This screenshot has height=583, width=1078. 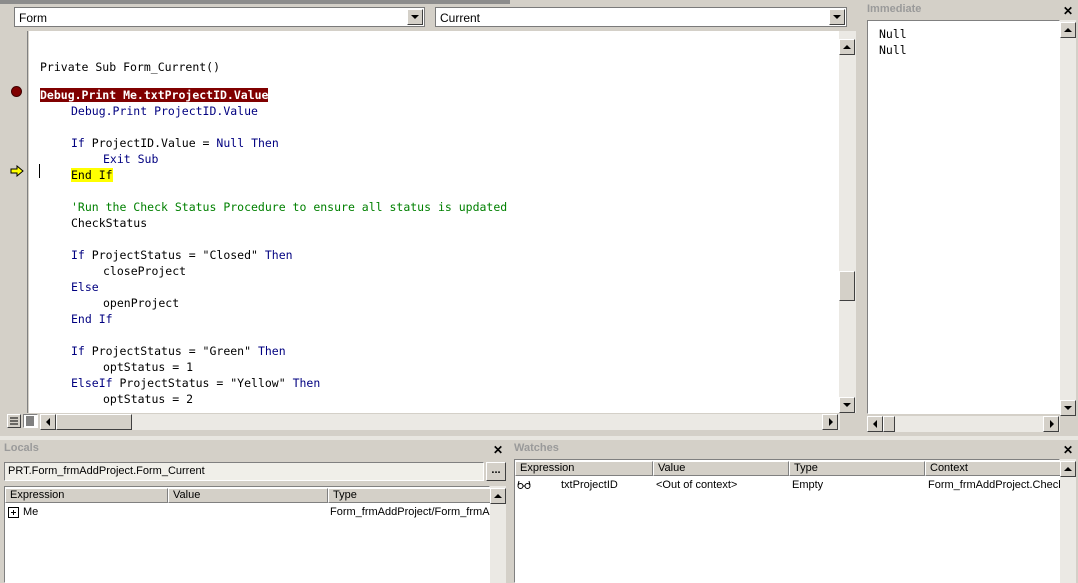 What do you see at coordinates (195, 383) in the screenshot?
I see `code-line: ElseIf ProjectStatus = "Yellow" Then` at bounding box center [195, 383].